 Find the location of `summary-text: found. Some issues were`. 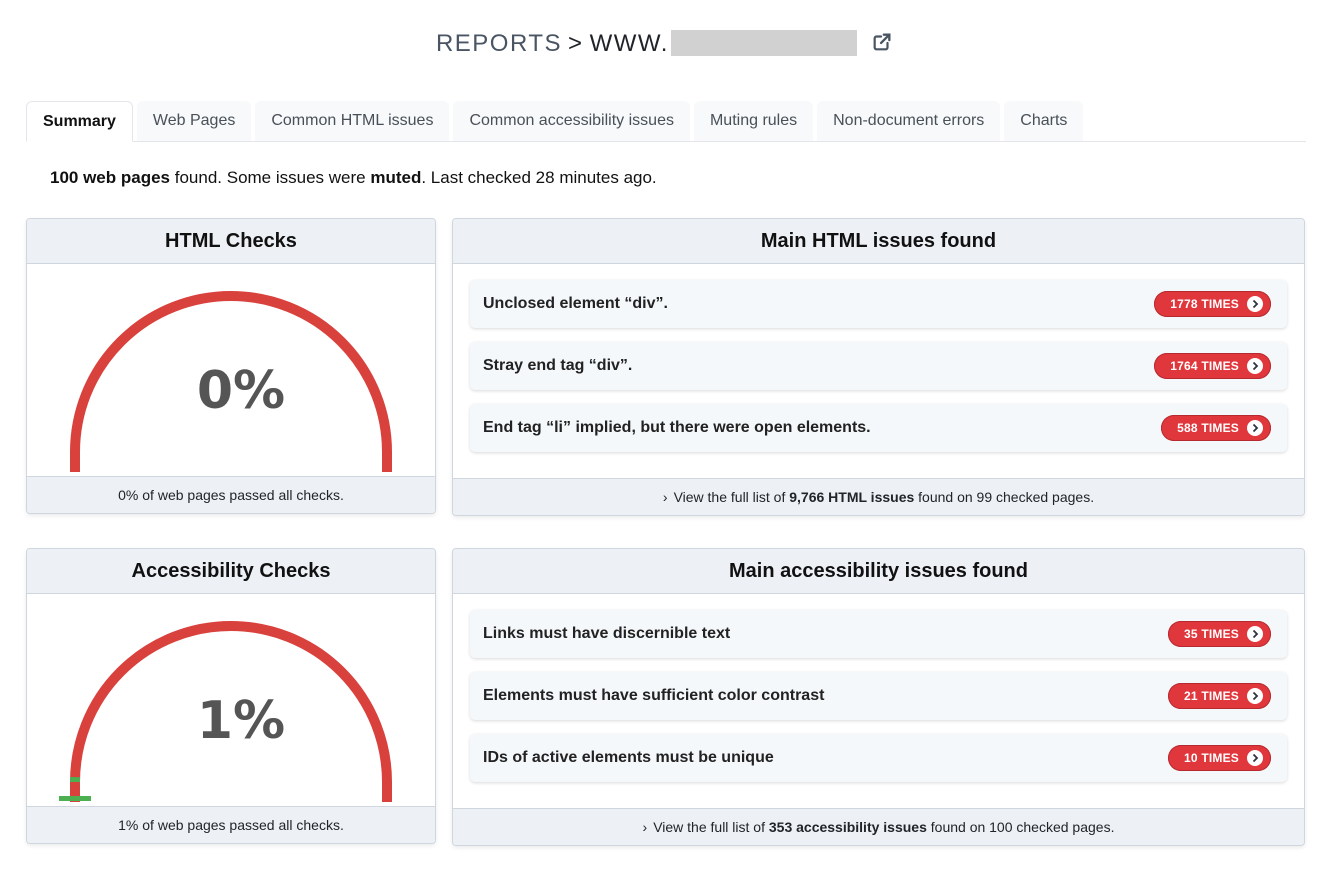

summary-text: found. Some issues were is located at coordinates (270, 177).